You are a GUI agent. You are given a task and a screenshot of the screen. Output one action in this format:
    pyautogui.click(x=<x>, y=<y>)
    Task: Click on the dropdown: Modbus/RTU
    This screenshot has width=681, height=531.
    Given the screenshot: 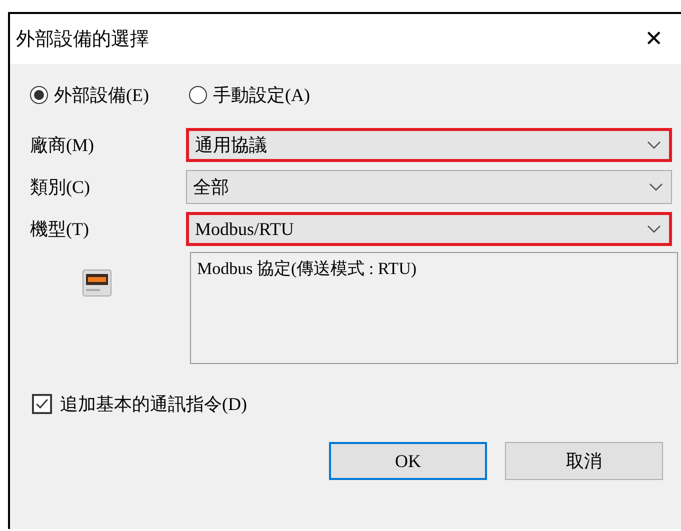 What is the action you would take?
    pyautogui.click(x=429, y=229)
    